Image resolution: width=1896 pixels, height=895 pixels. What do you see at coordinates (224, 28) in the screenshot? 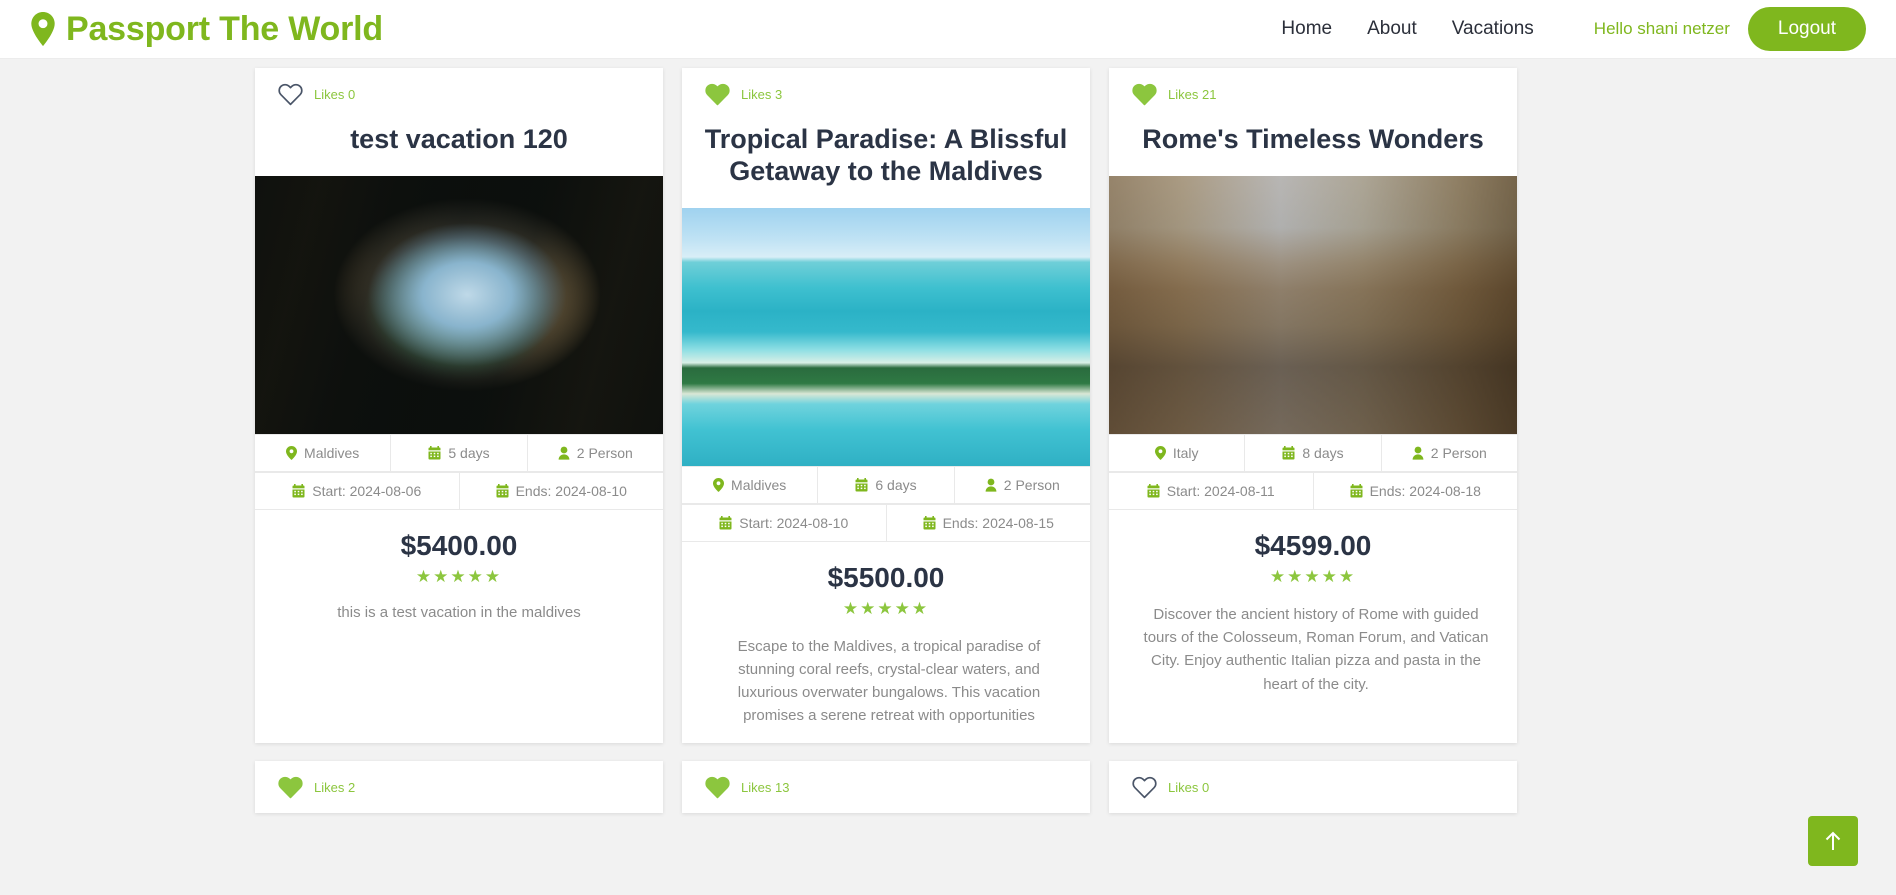
I see `brand-title: Passport The World` at bounding box center [224, 28].